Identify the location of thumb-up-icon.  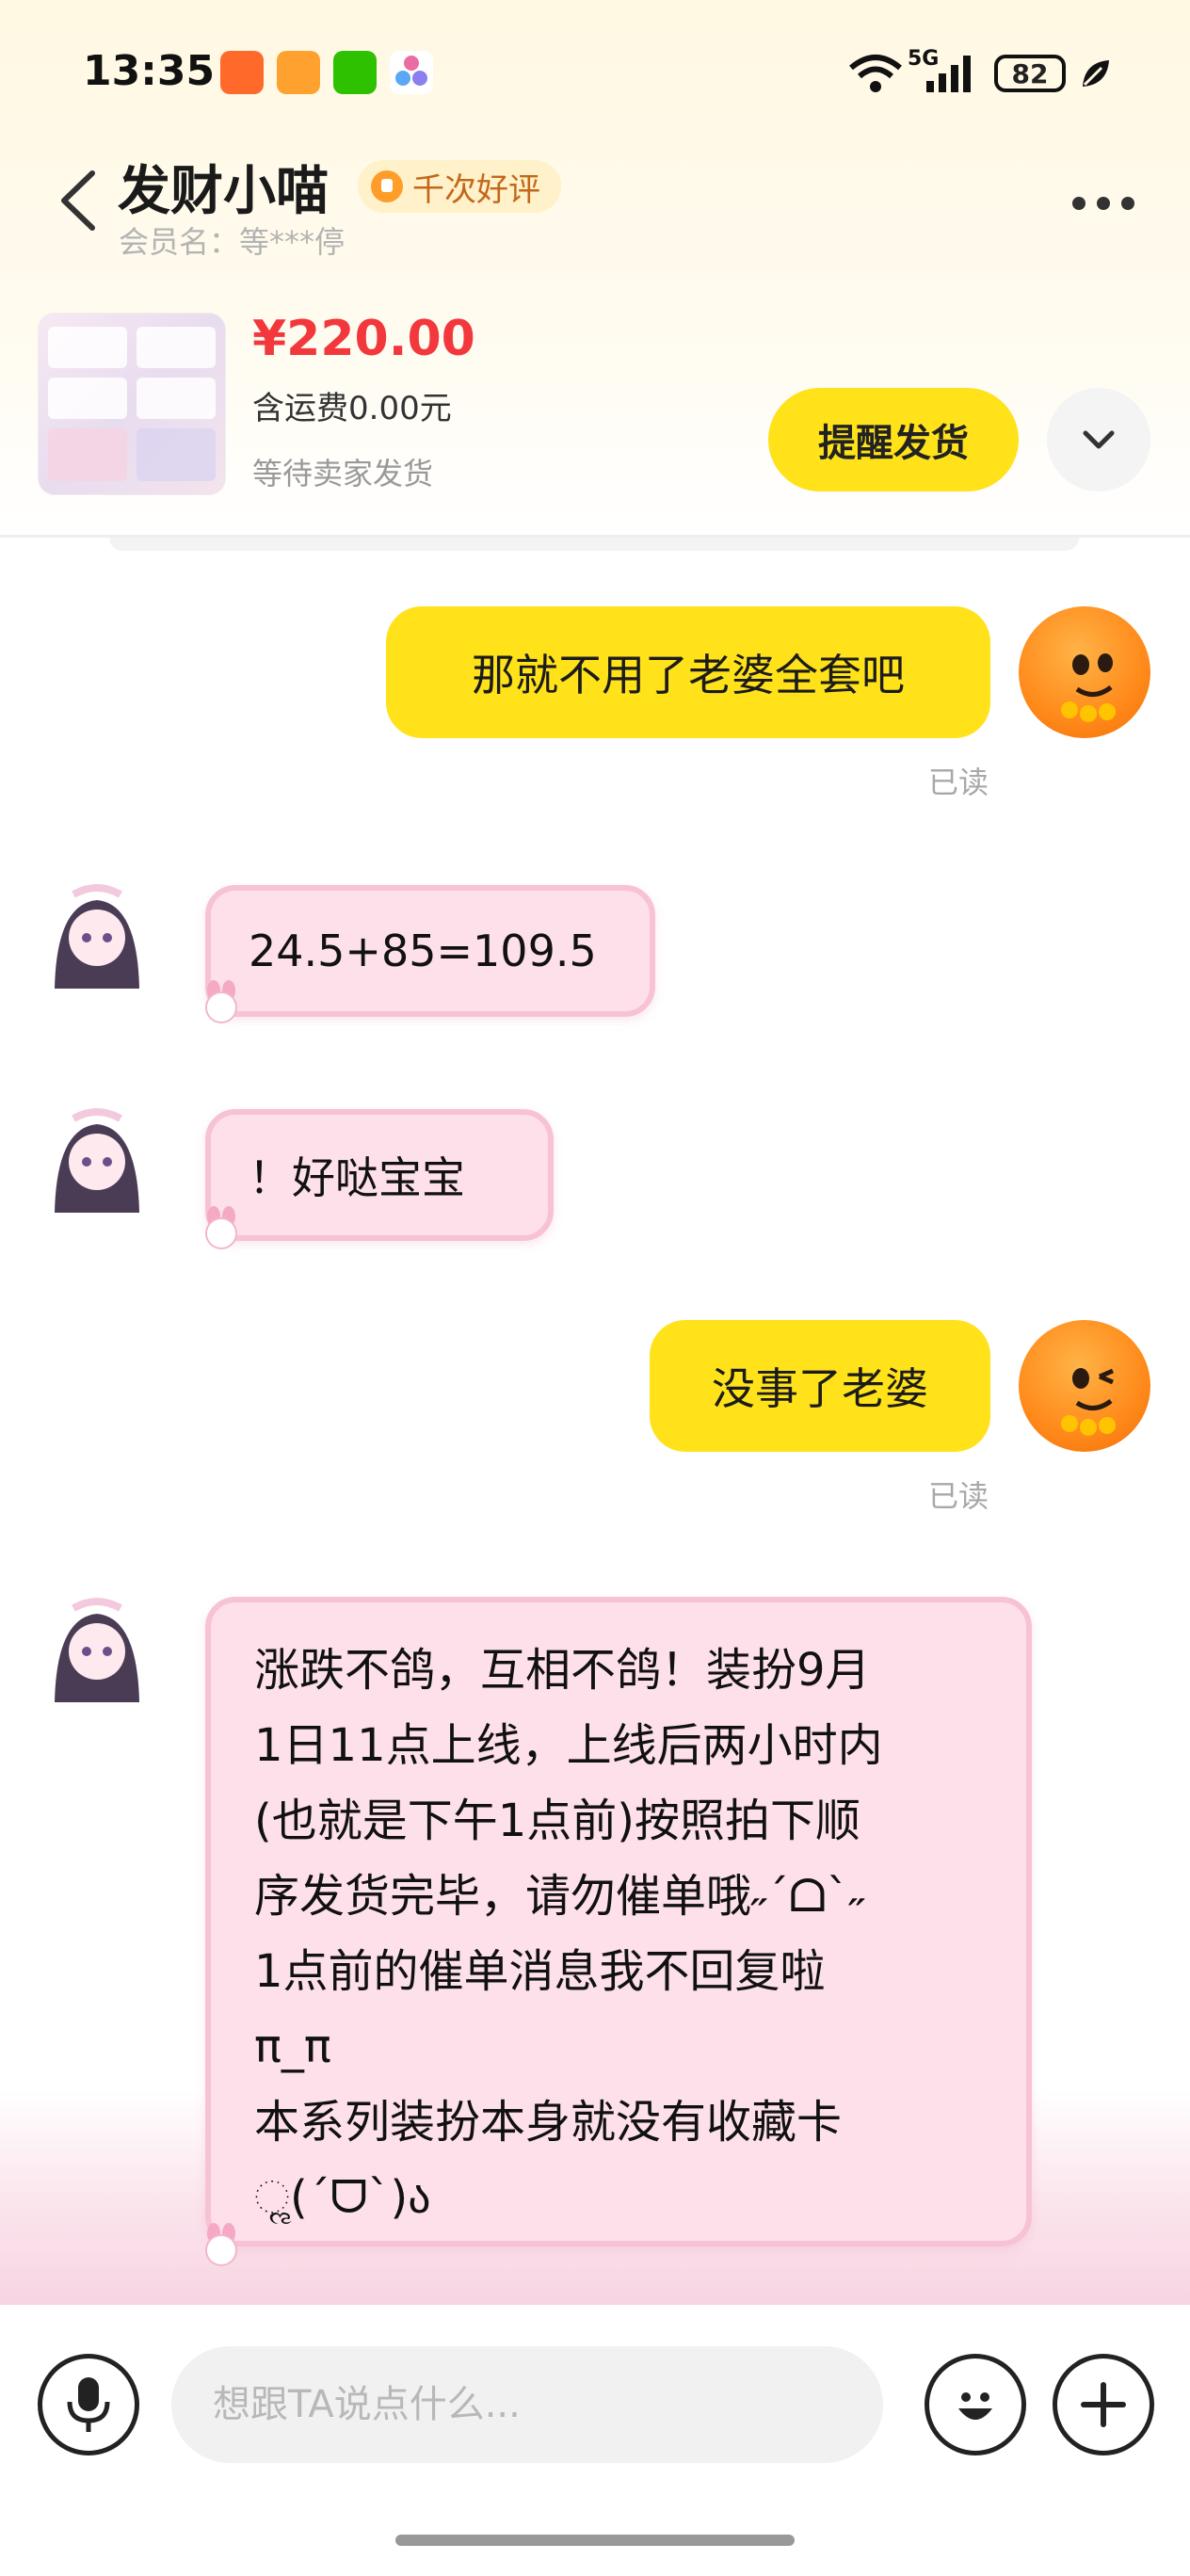
(387, 186).